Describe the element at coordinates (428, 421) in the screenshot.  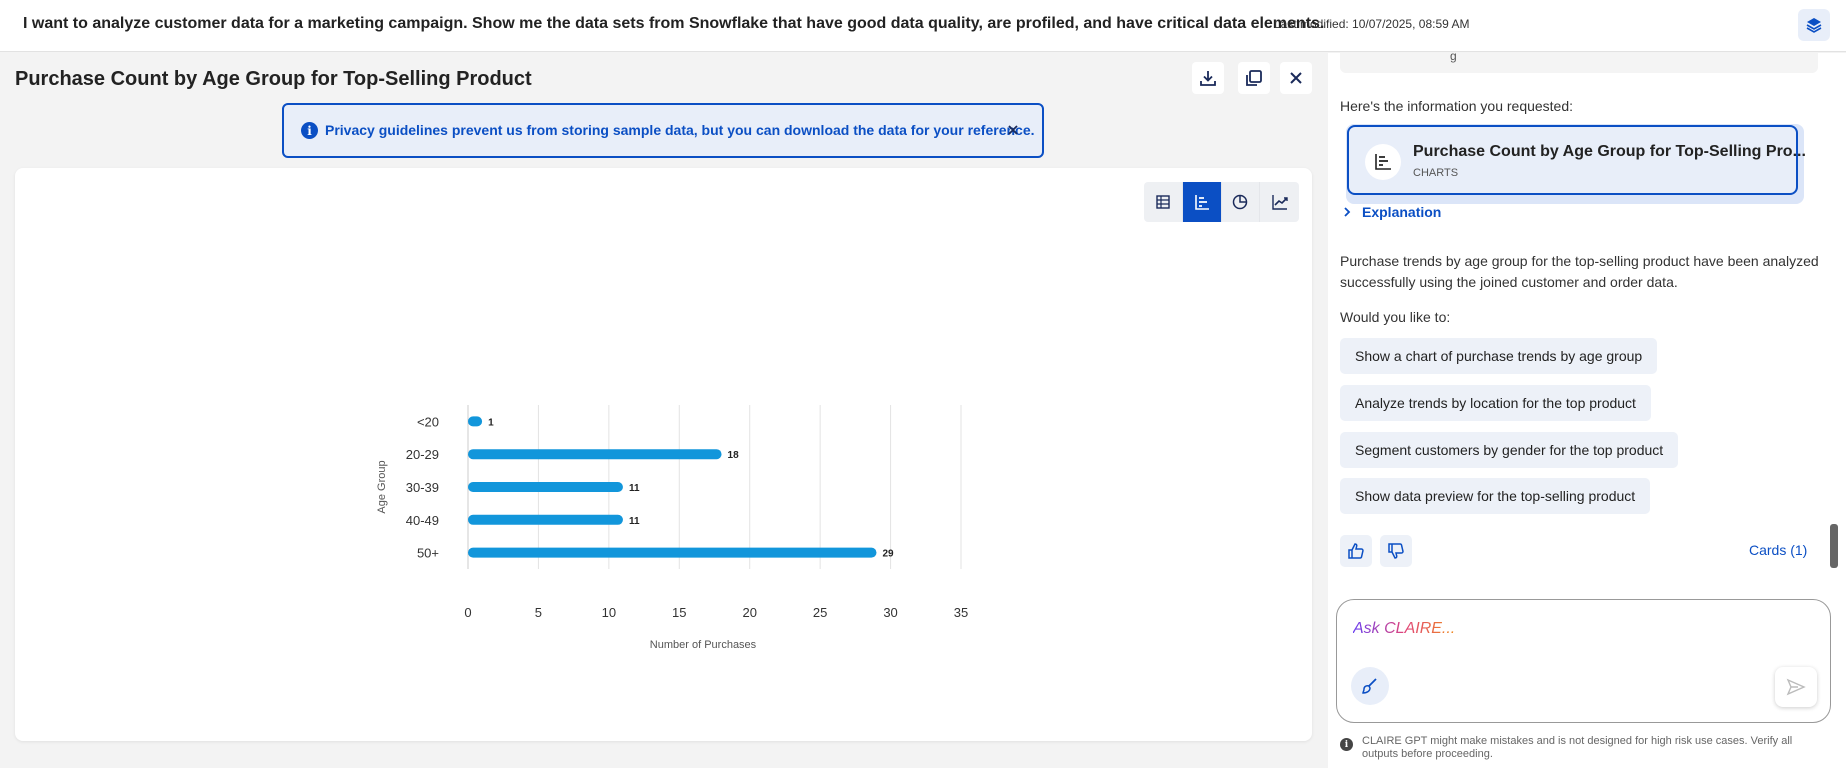
I see `y-tick-label: <20` at that location.